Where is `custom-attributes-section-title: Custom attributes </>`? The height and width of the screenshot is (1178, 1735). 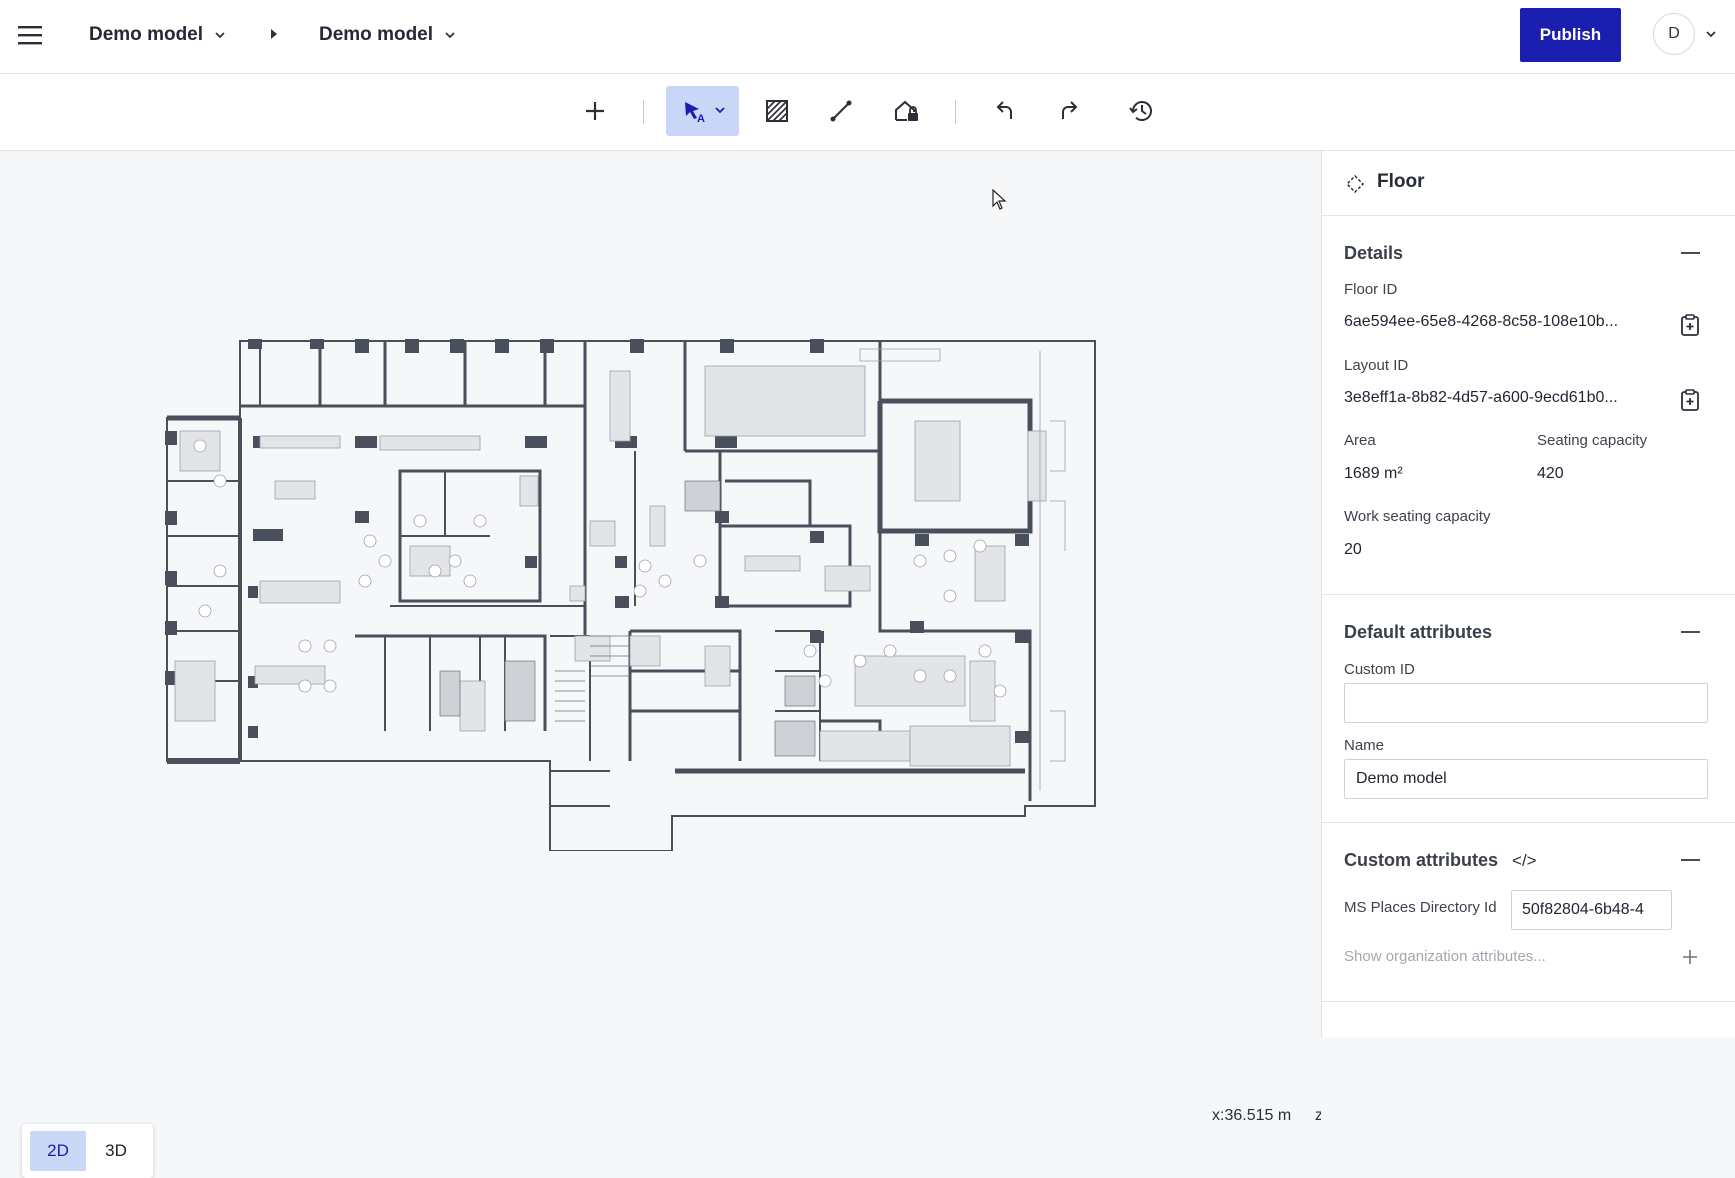 custom-attributes-section-title: Custom attributes </> is located at coordinates (1440, 860).